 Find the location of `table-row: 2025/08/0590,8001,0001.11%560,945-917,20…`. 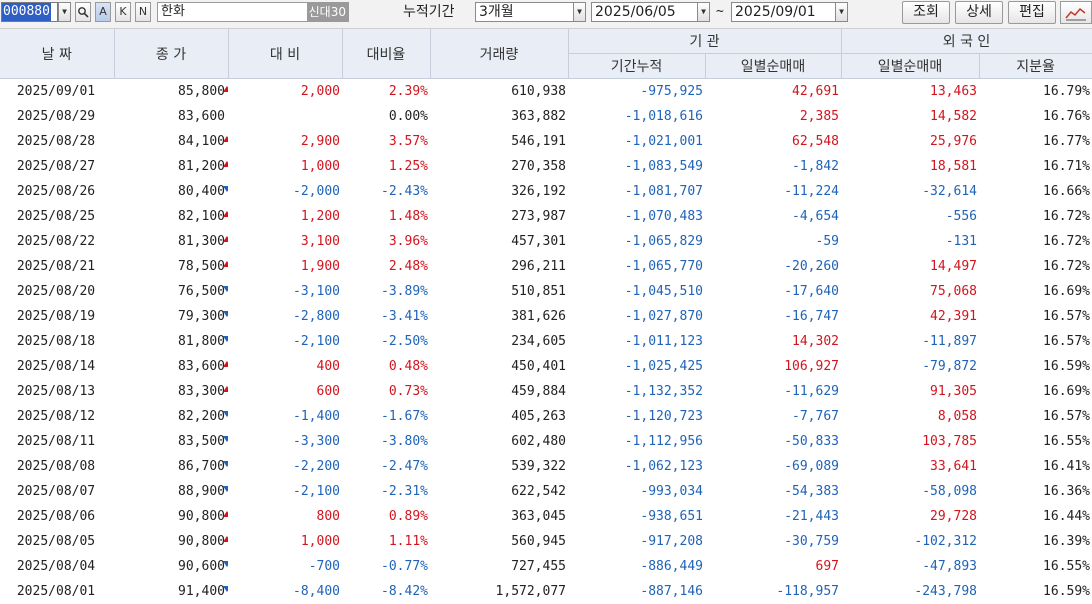

table-row: 2025/08/0590,8001,0001.11%560,945-917,20… is located at coordinates (546, 541).